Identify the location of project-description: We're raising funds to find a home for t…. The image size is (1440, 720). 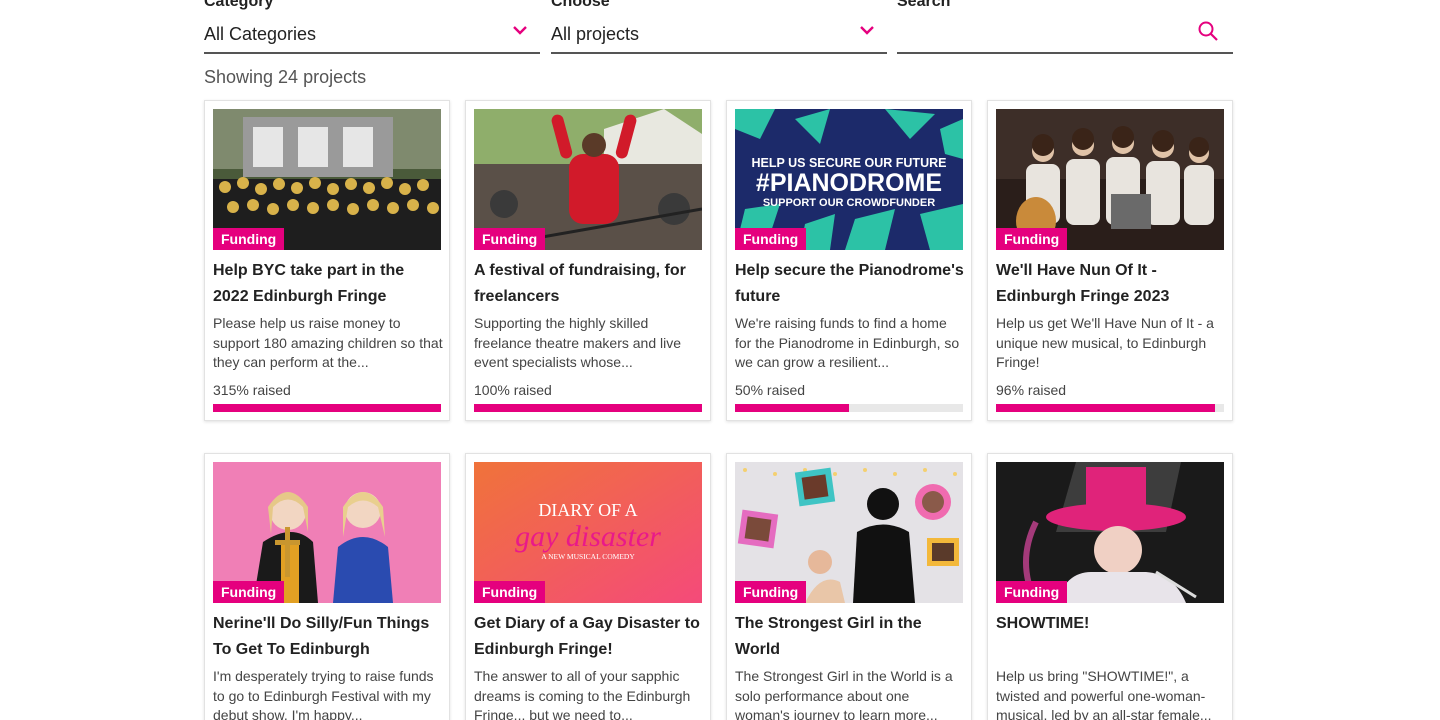
(847, 342).